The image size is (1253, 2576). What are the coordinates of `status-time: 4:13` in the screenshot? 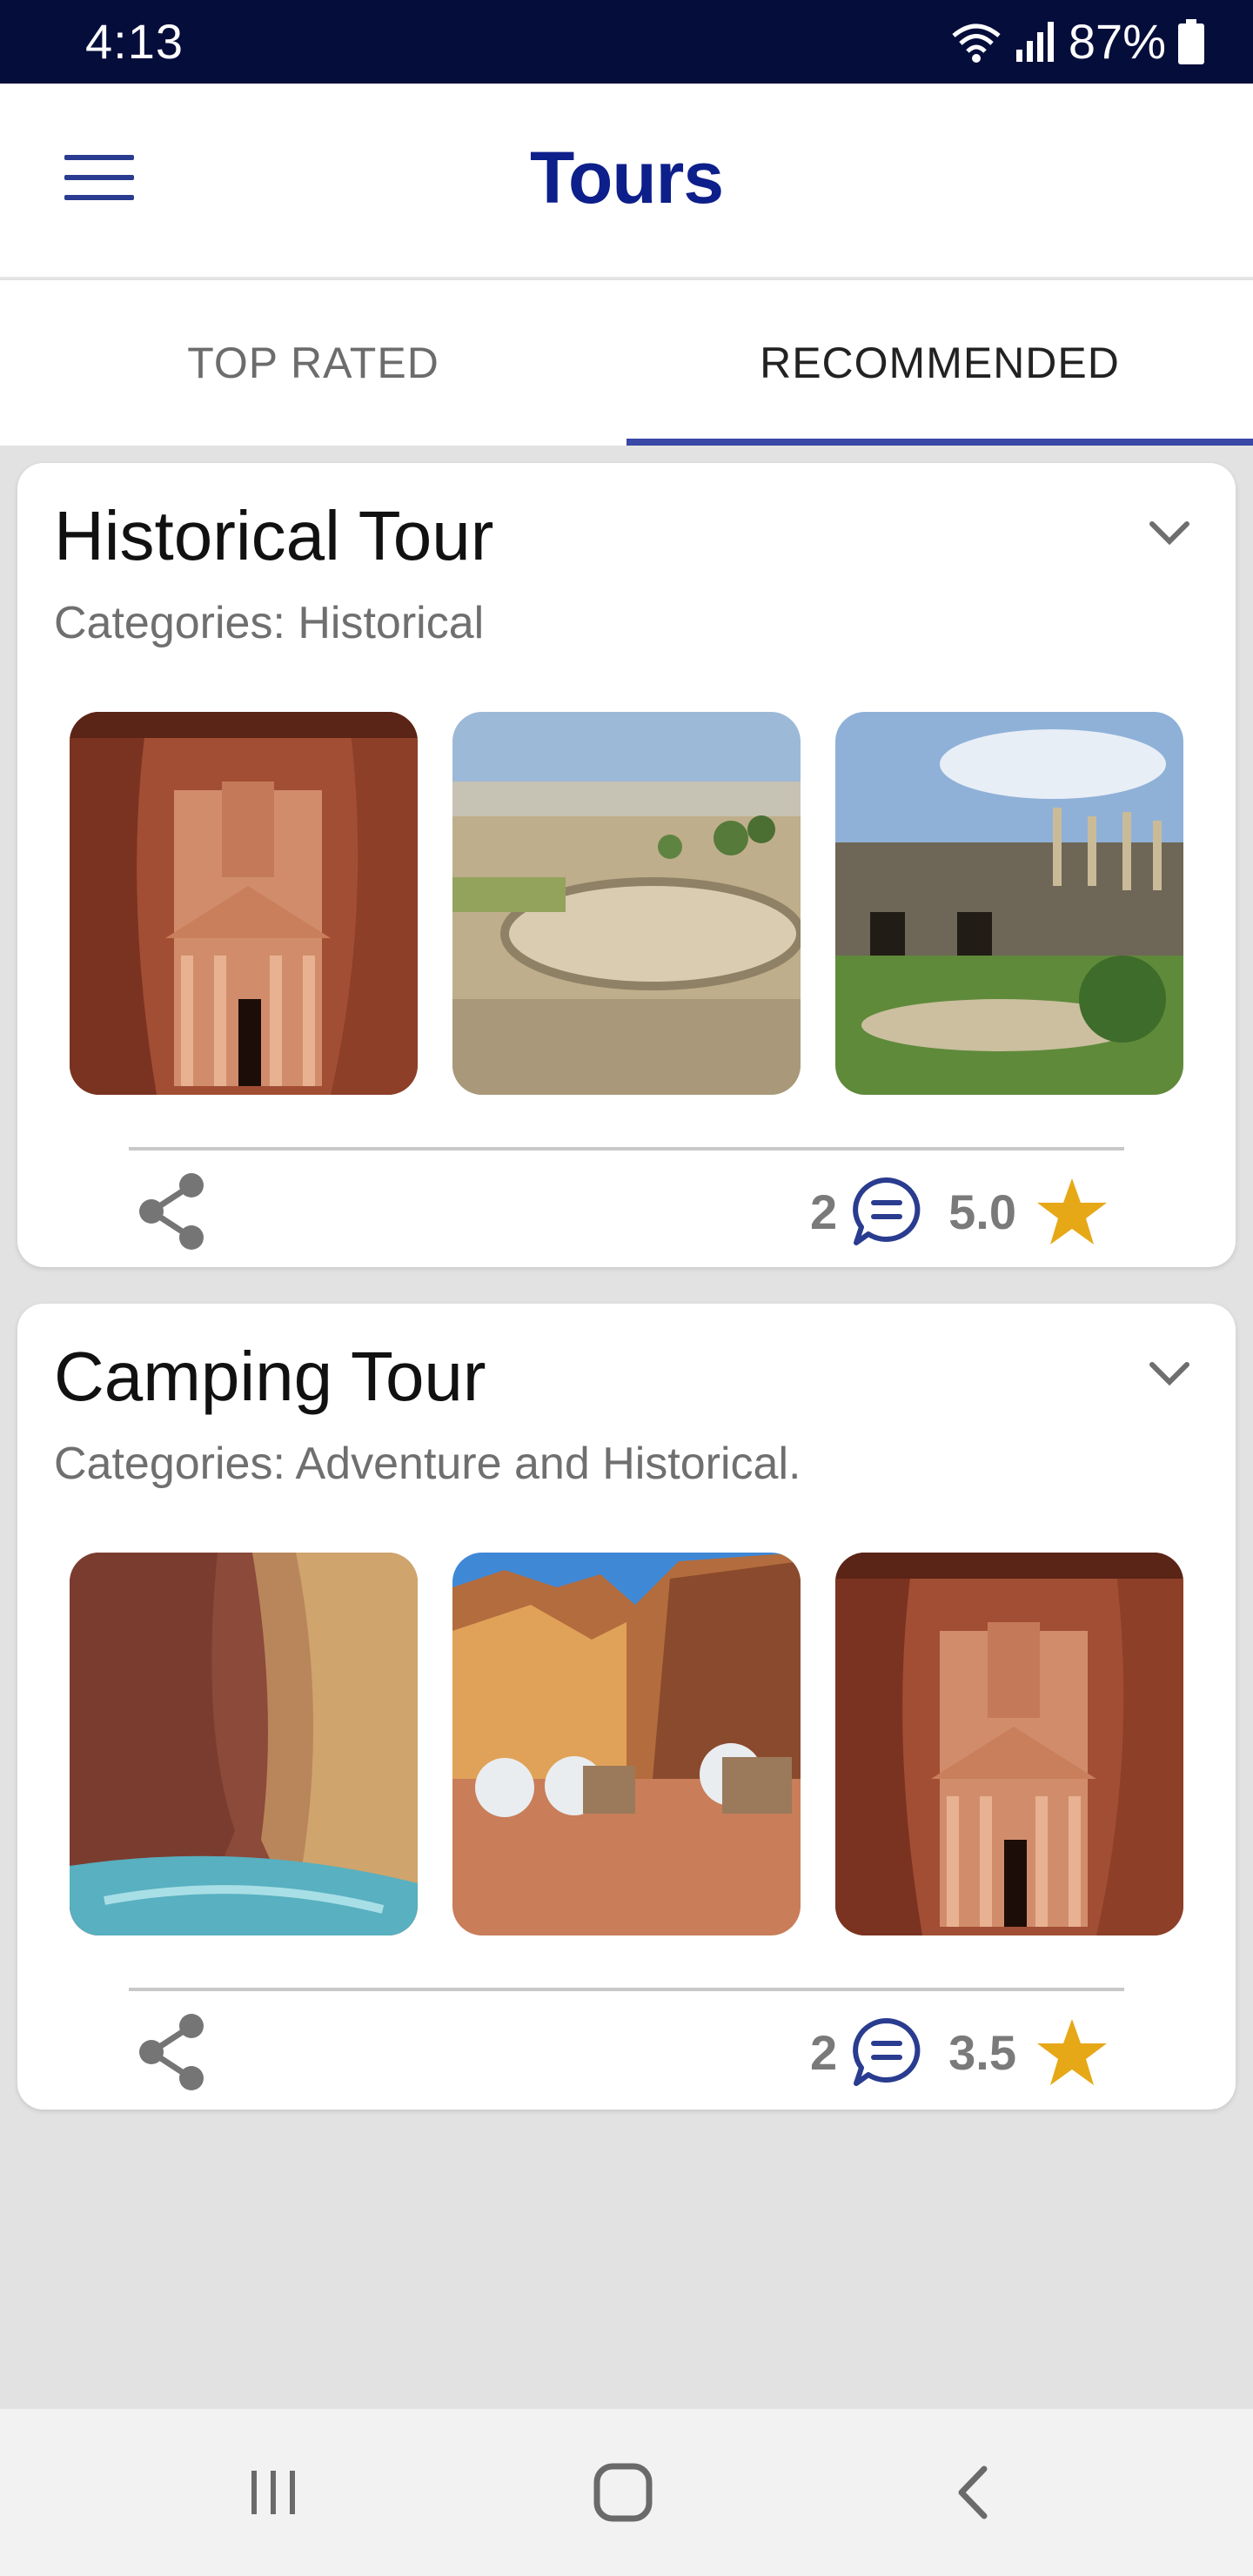 It's located at (134, 41).